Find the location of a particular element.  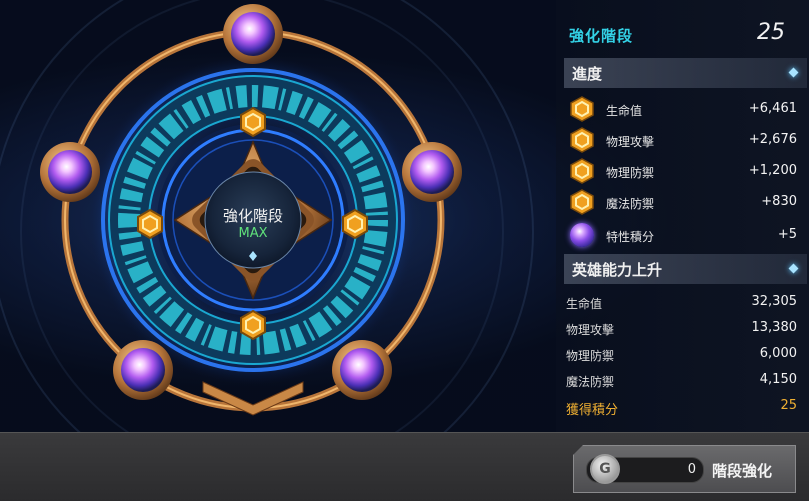

progress-stat-name: 物理攻擊 is located at coordinates (630, 142).